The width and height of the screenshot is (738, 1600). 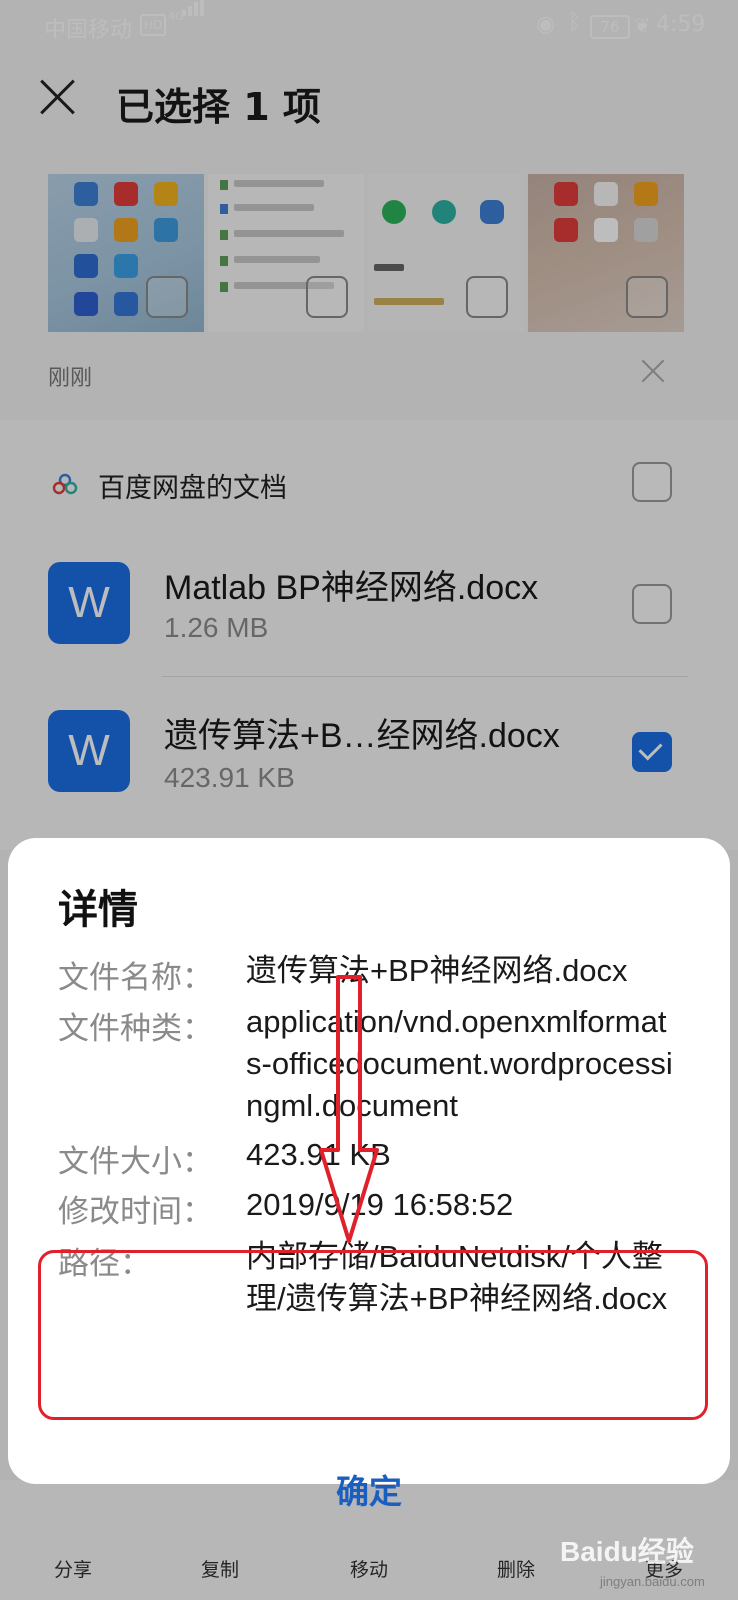 I want to click on detail-value-filename: 遗传算法+BP神经网络.docx, so click(x=437, y=970).